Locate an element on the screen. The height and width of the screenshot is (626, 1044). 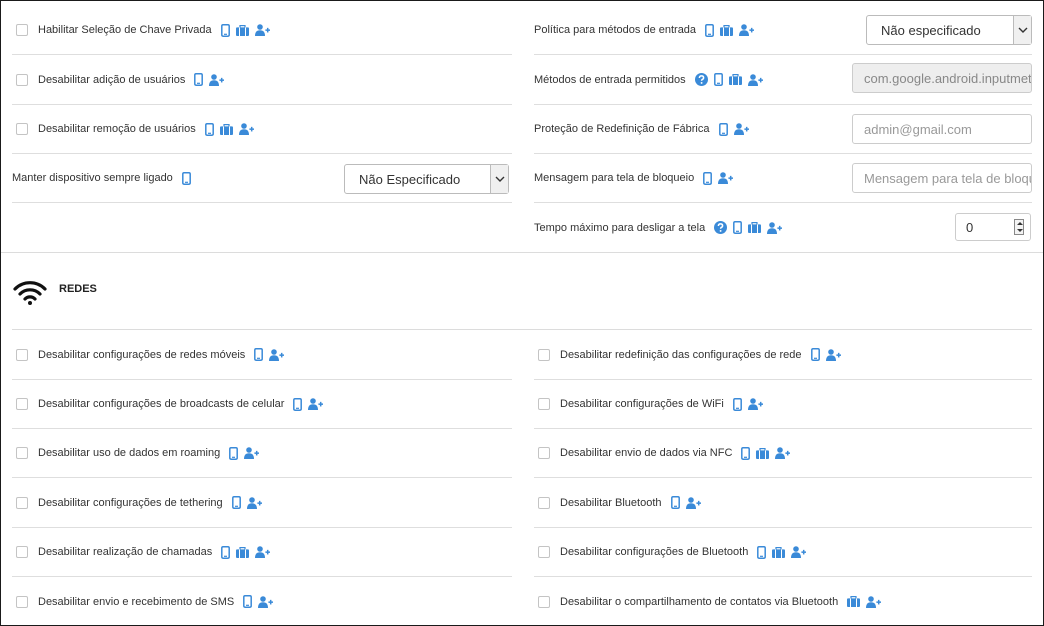
setting-label: Desabilitar envio de dados via NFC is located at coordinates (646, 453).